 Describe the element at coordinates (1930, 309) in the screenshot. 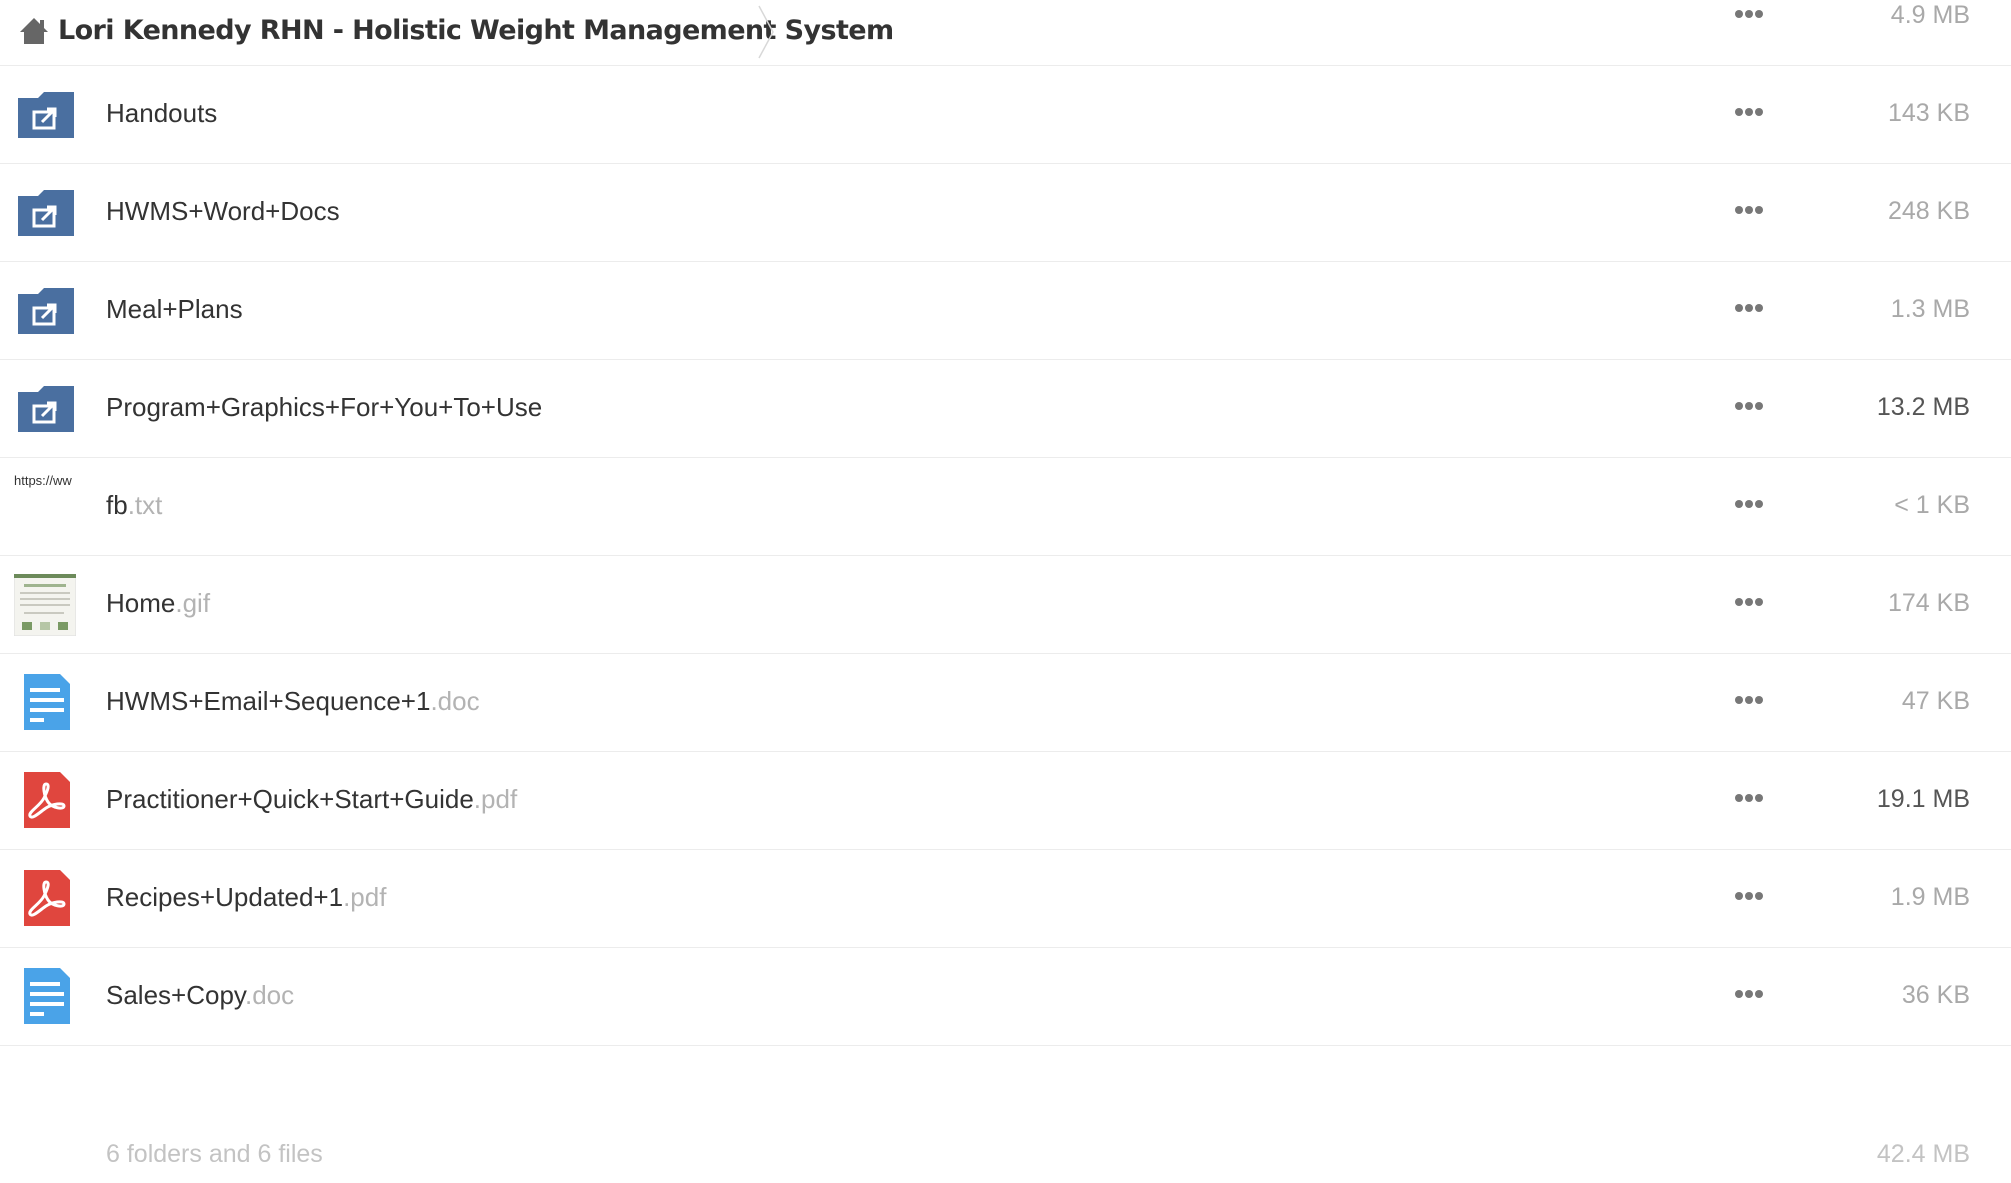

I see `item-size: 1.3 MB` at that location.